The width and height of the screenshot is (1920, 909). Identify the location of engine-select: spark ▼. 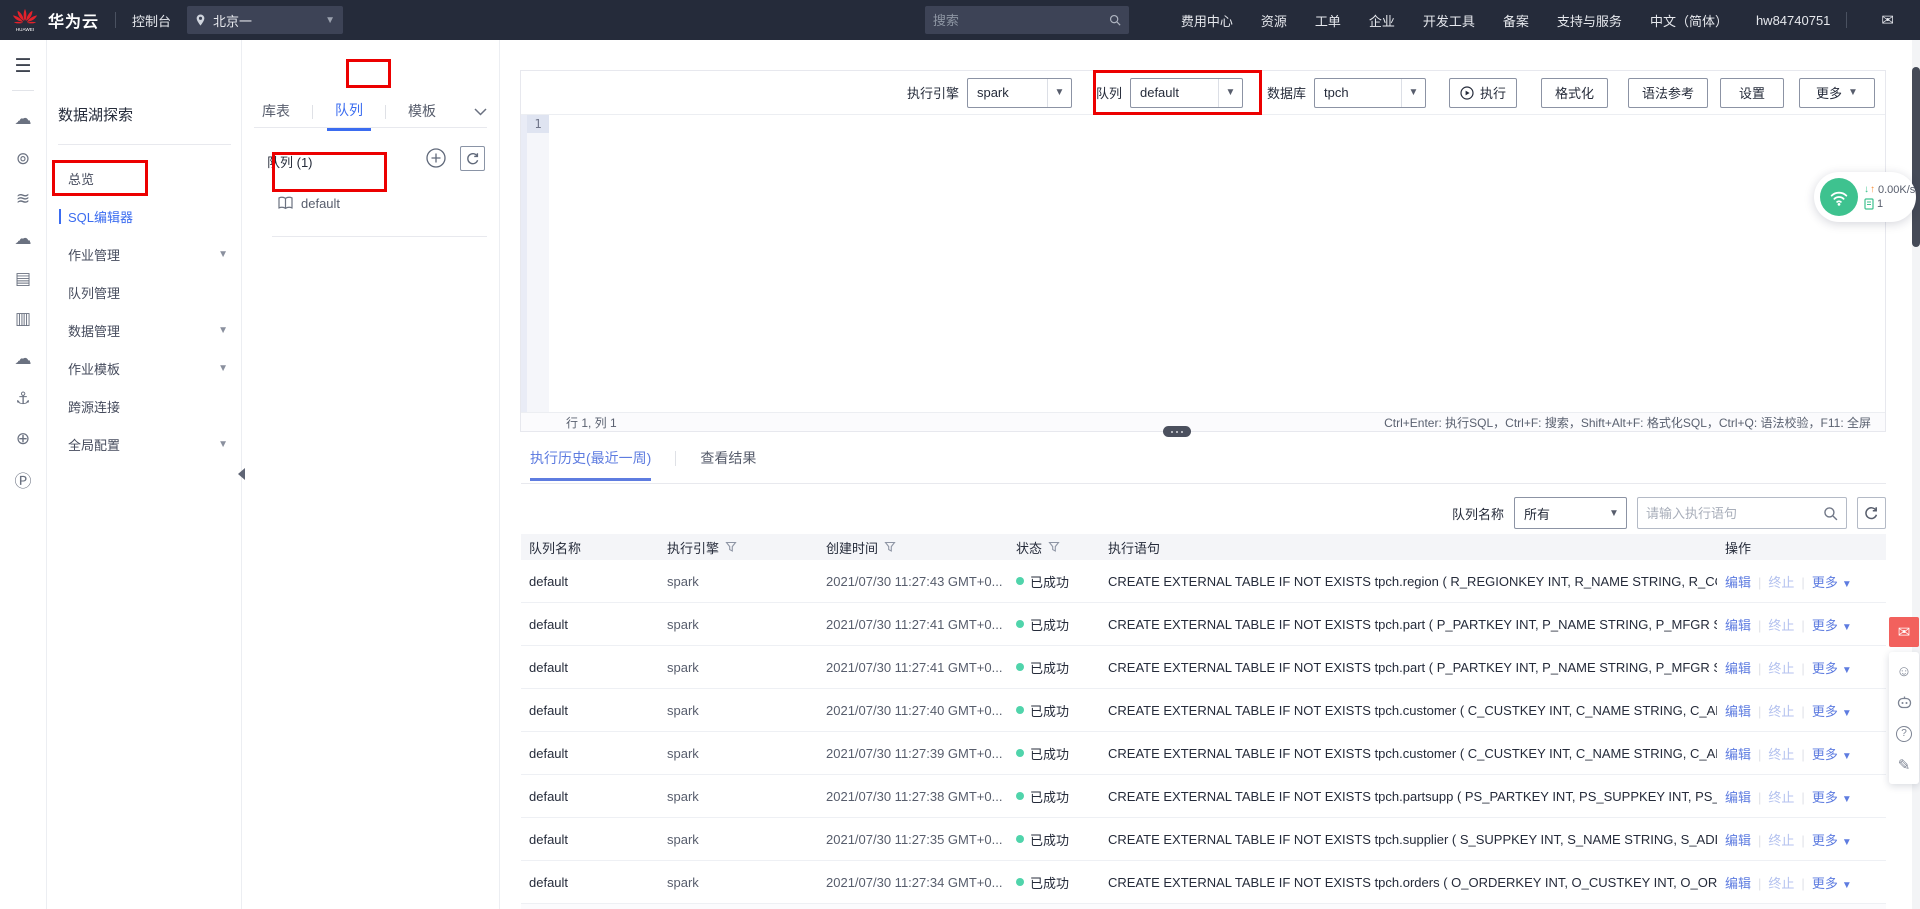
(1019, 92).